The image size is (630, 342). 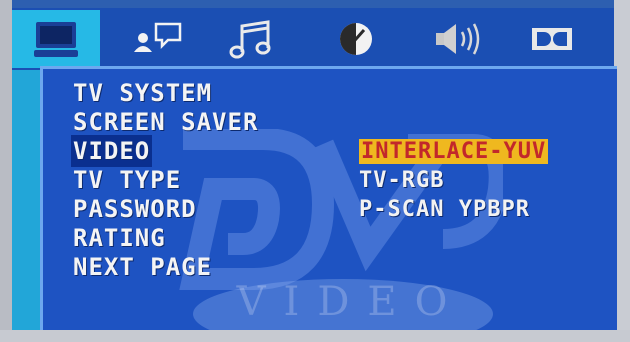 I want to click on monitor-icon, so click(x=56, y=39).